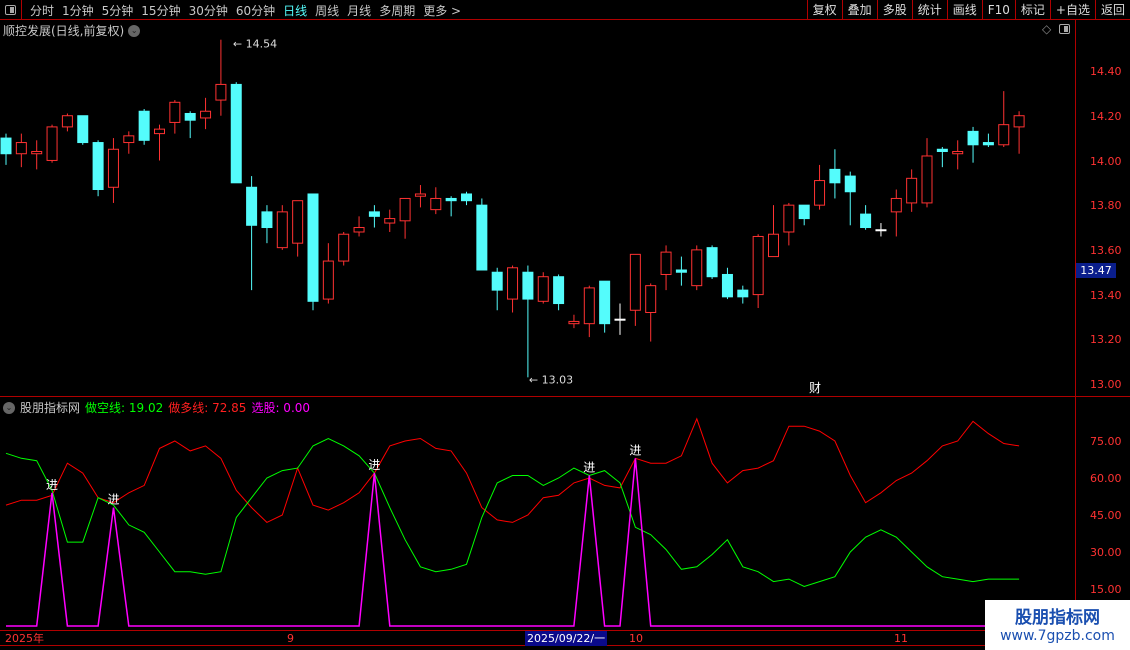  Describe the element at coordinates (512, 470) in the screenshot. I see `long-line` at that location.